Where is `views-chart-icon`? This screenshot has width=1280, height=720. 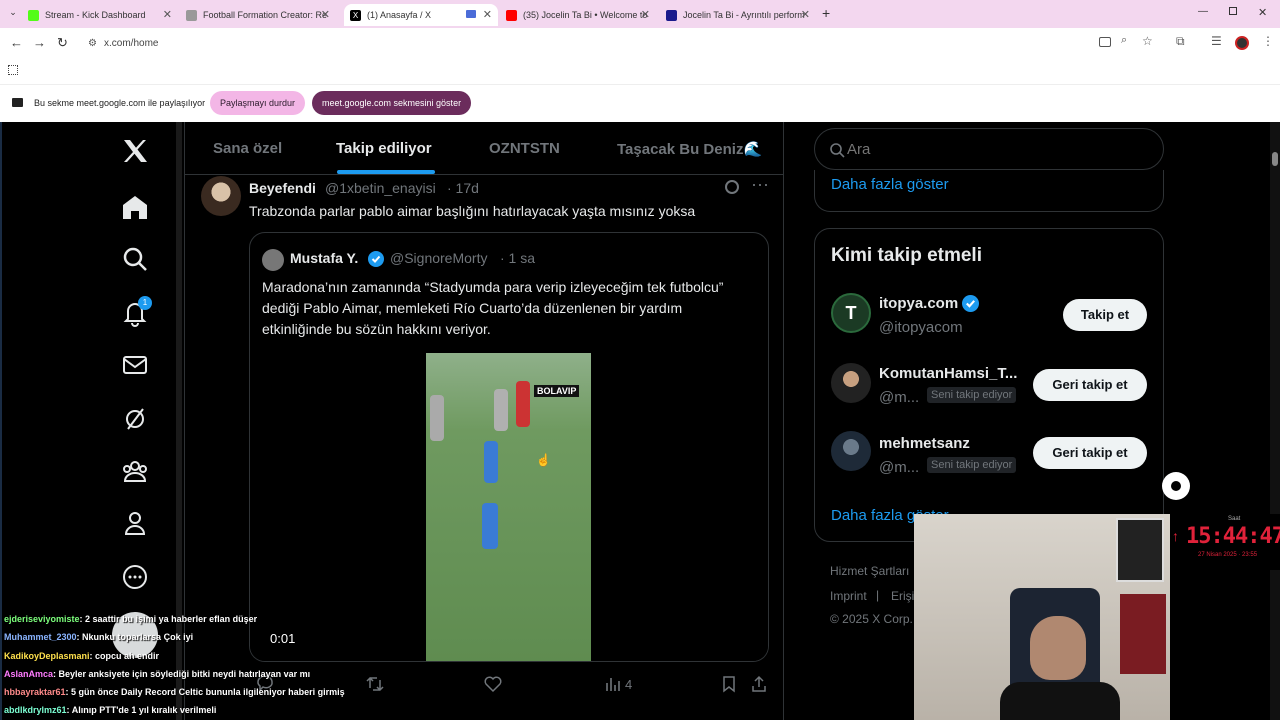
views-chart-icon is located at coordinates (613, 684).